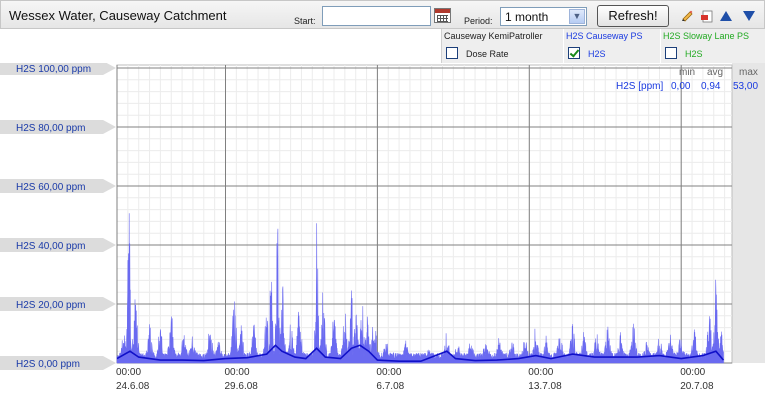 The height and width of the screenshot is (410, 765). I want to click on stats-min-value: 0,00, so click(681, 86).